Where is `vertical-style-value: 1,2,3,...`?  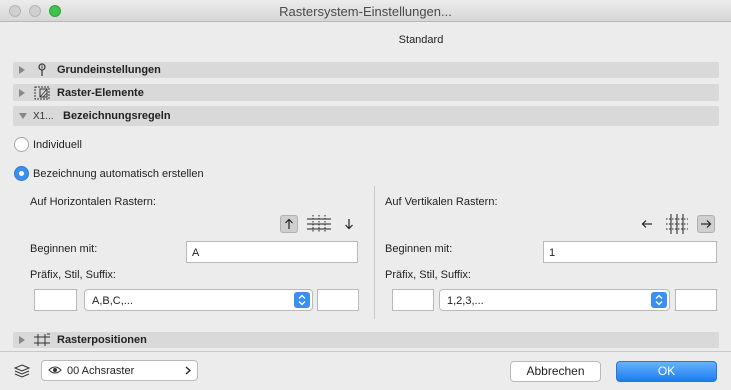 vertical-style-value: 1,2,3,... is located at coordinates (465, 301).